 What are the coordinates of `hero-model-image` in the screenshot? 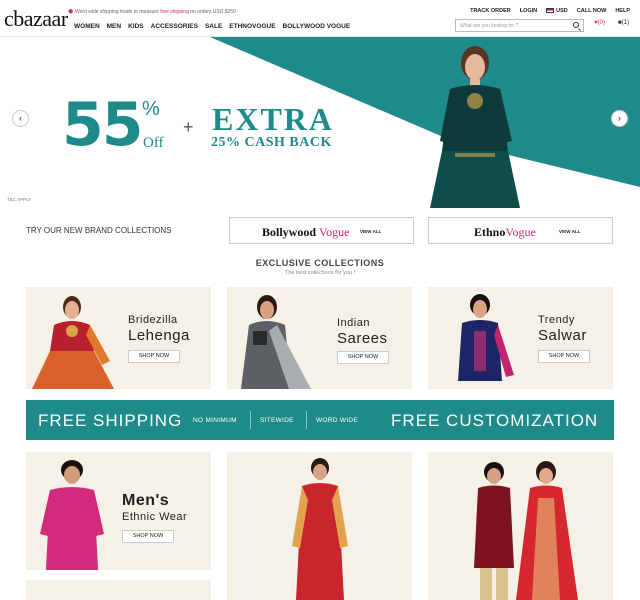 It's located at (475, 127).